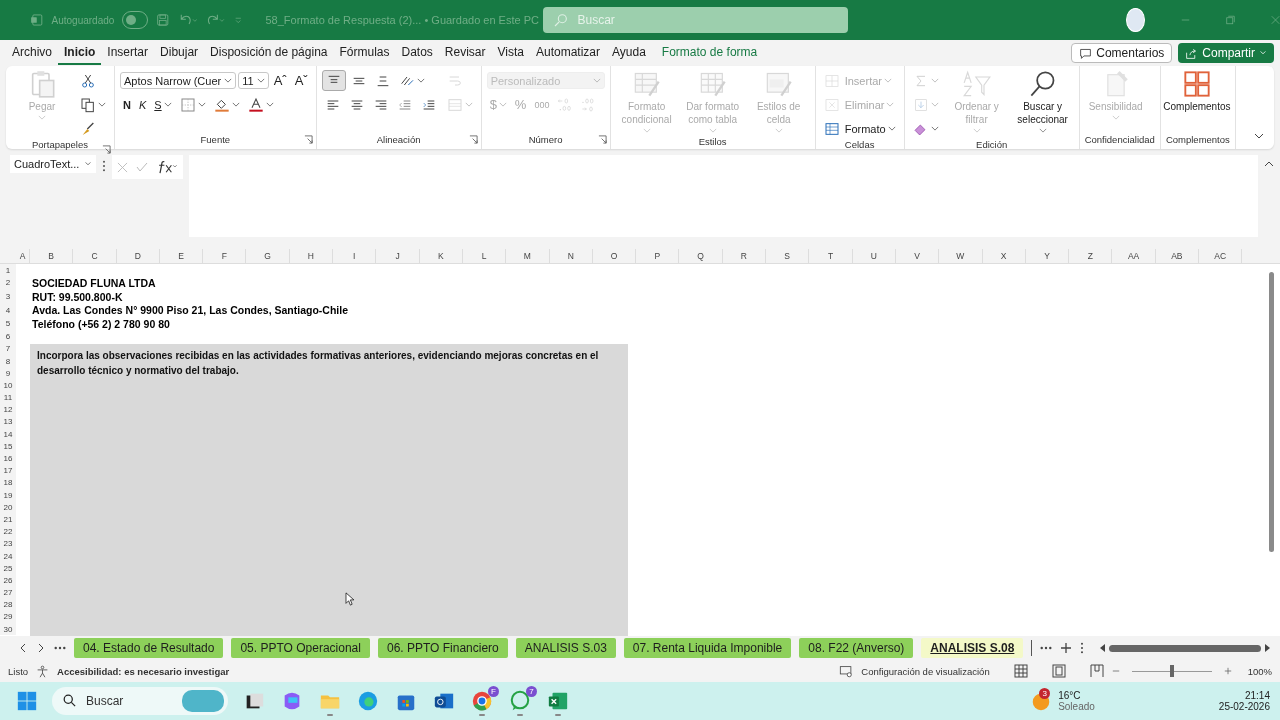 This screenshot has width=1280, height=720. Describe the element at coordinates (268, 256) in the screenshot. I see `column-header: G` at that location.